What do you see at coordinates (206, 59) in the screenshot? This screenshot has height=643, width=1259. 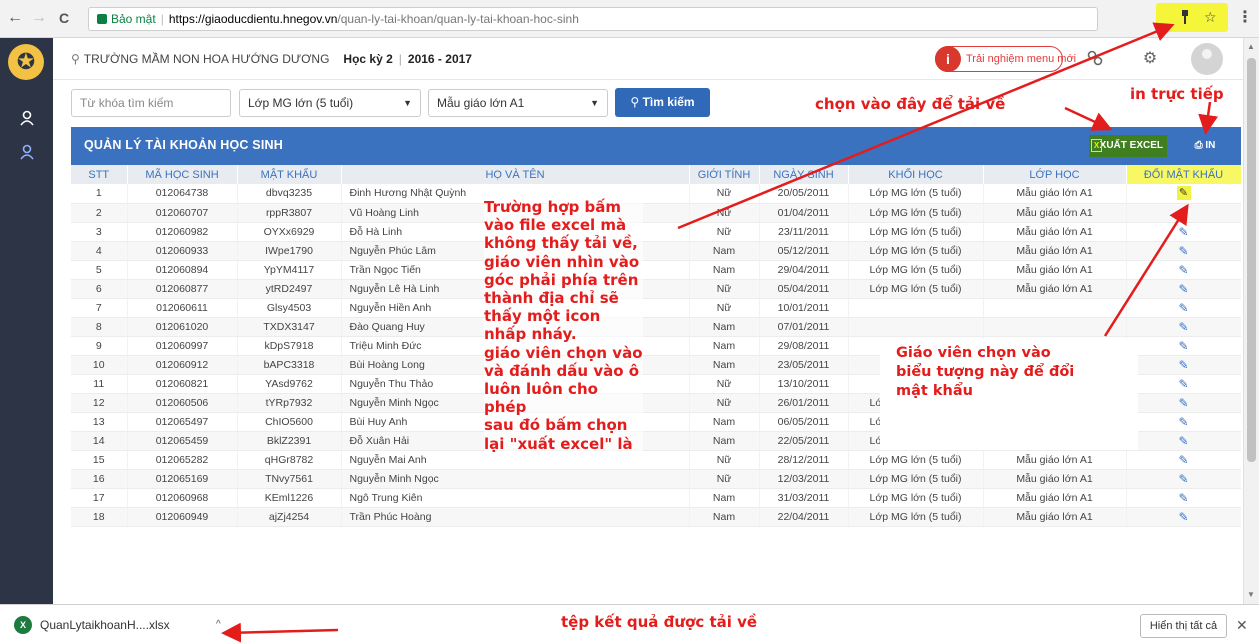 I see `school-name: TRƯỜNG MẦM NON HOA HƯỚNG DƯƠNG` at bounding box center [206, 59].